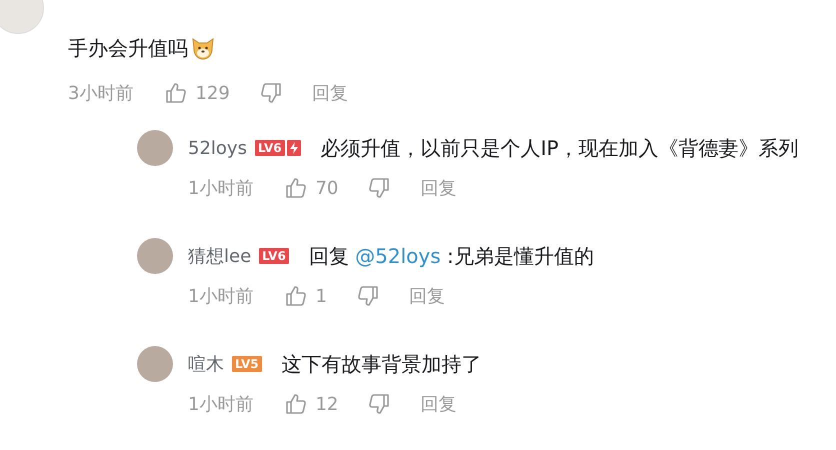  I want to click on like-count: 12, so click(326, 404).